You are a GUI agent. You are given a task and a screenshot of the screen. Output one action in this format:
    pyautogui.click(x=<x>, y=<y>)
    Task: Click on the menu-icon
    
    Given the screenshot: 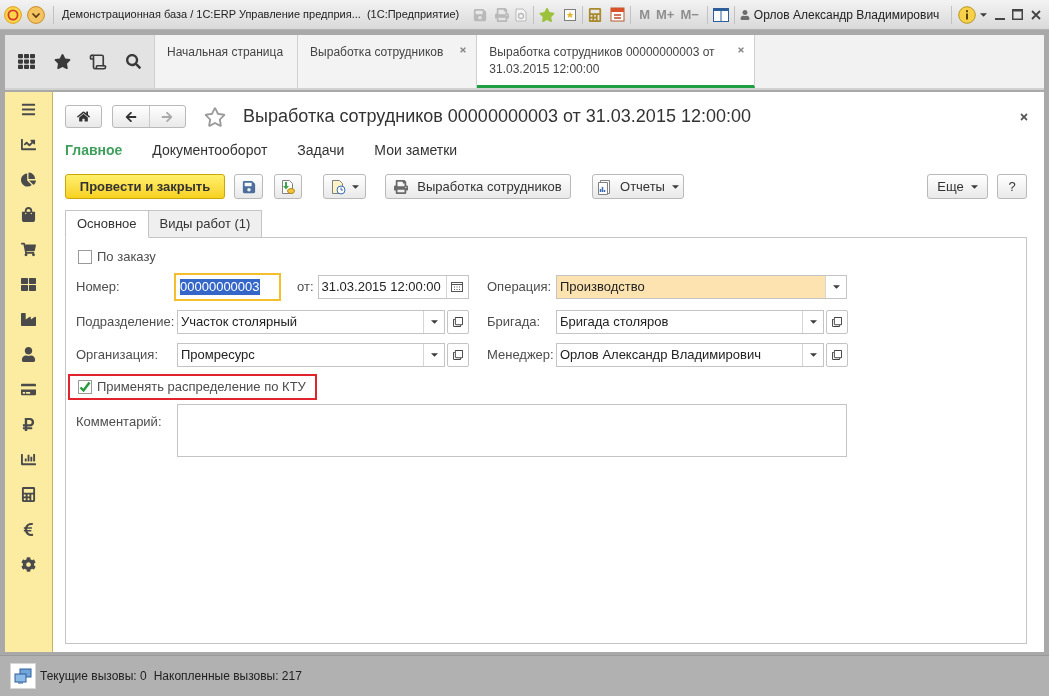 What is the action you would take?
    pyautogui.click(x=28, y=109)
    